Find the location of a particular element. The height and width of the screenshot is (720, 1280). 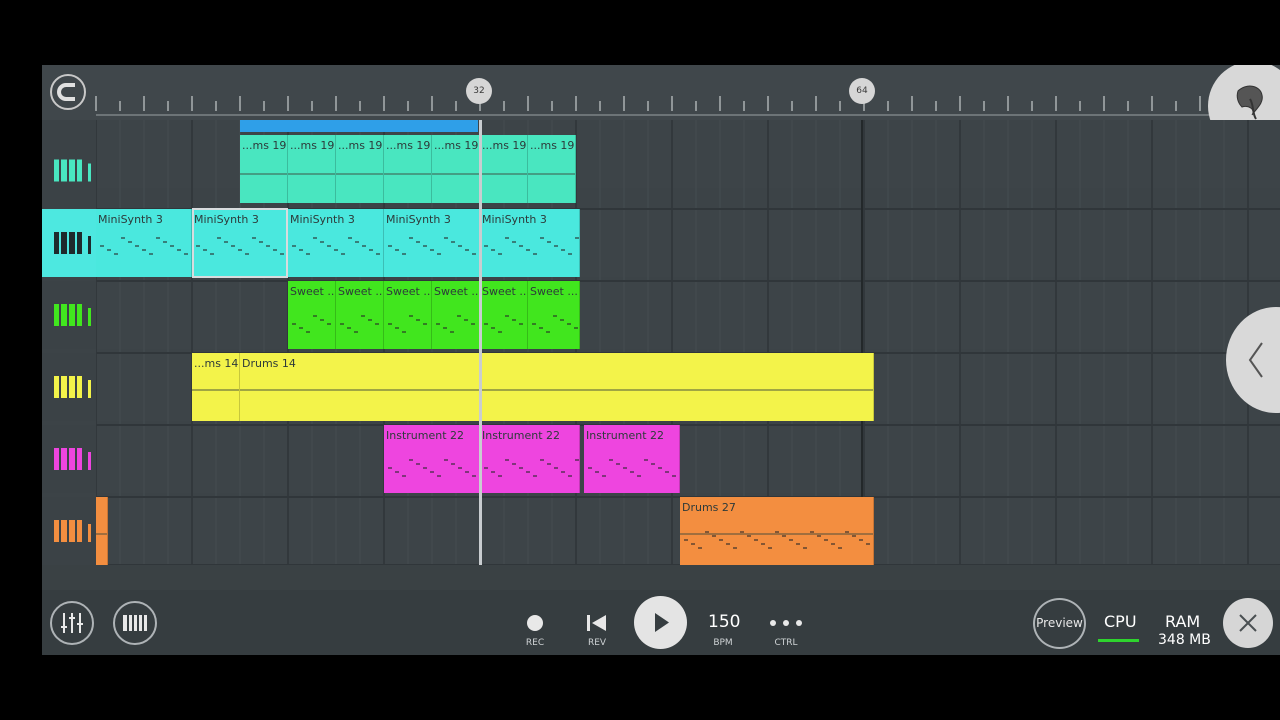

magnet-snap-button is located at coordinates (68, 92).